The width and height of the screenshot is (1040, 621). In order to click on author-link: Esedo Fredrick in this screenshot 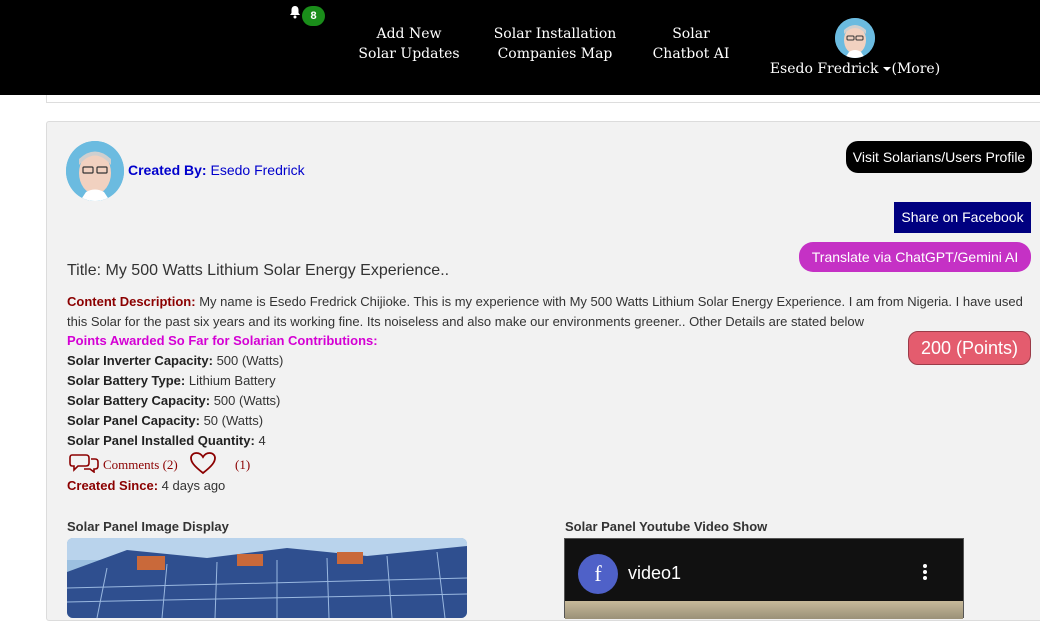, I will do `click(257, 170)`.